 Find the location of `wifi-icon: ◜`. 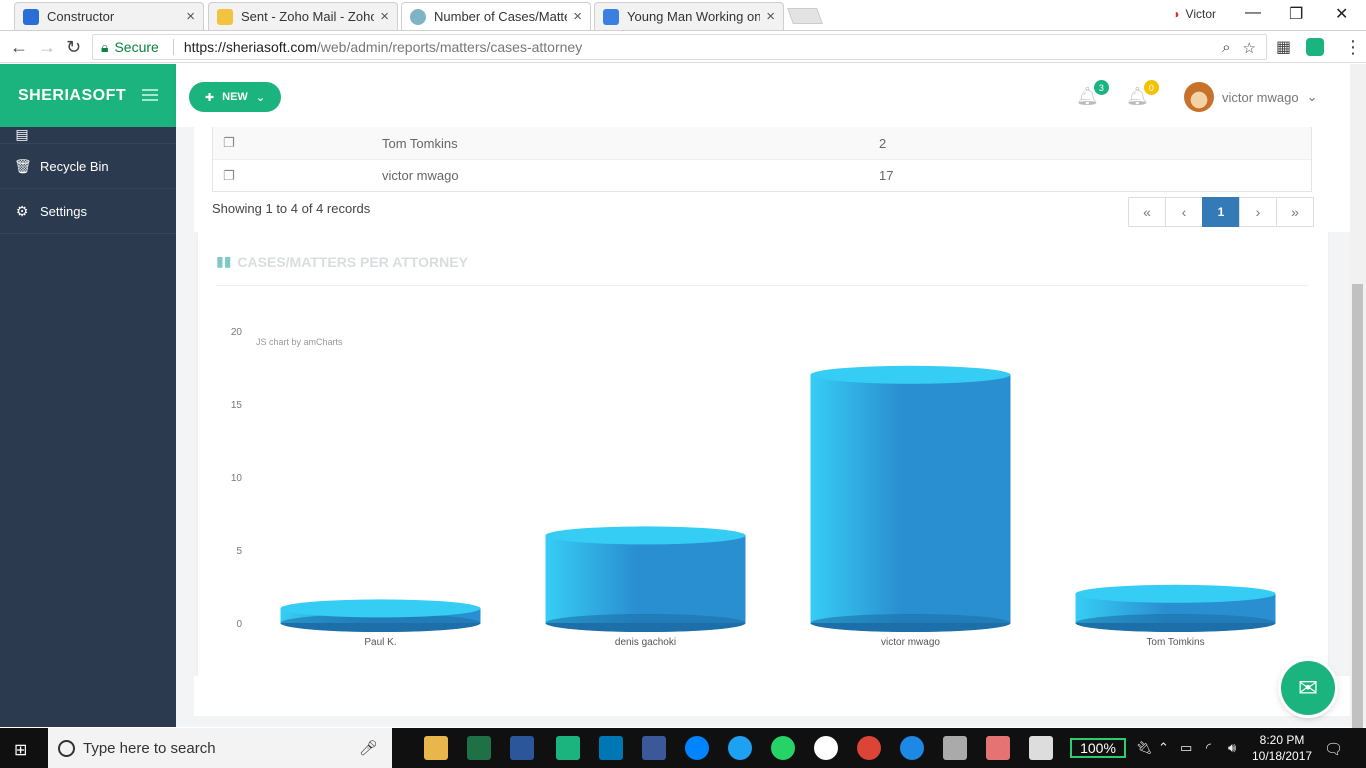

wifi-icon: ◜ is located at coordinates (1208, 748).